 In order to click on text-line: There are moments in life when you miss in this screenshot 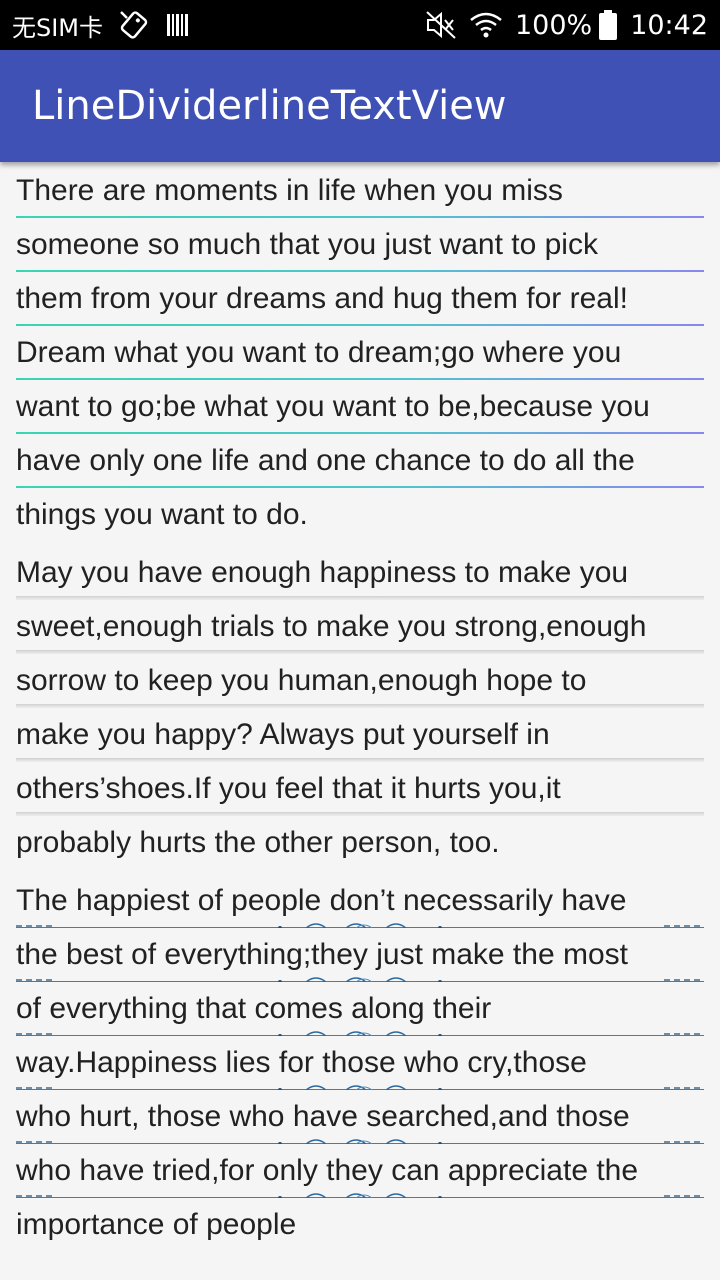, I will do `click(360, 191)`.